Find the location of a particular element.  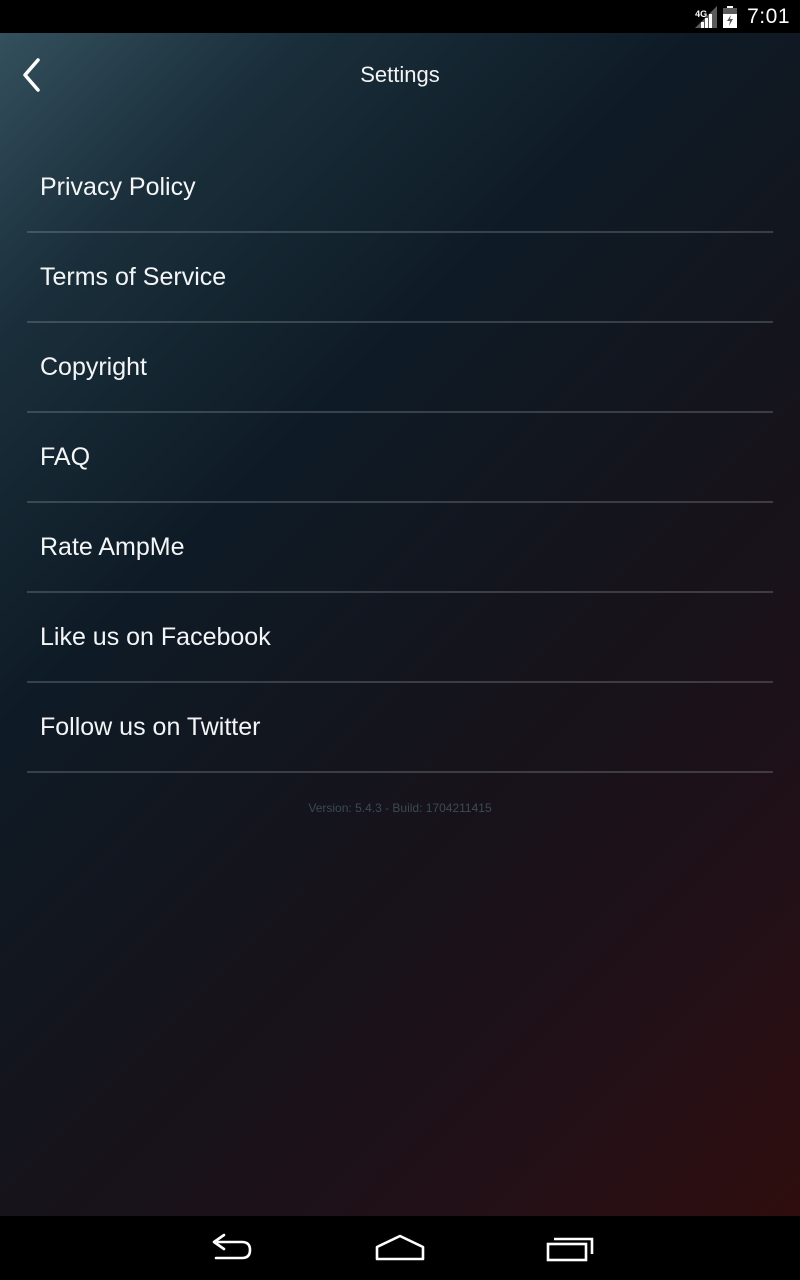

menu-item-label: Terms of Service is located at coordinates (133, 276).